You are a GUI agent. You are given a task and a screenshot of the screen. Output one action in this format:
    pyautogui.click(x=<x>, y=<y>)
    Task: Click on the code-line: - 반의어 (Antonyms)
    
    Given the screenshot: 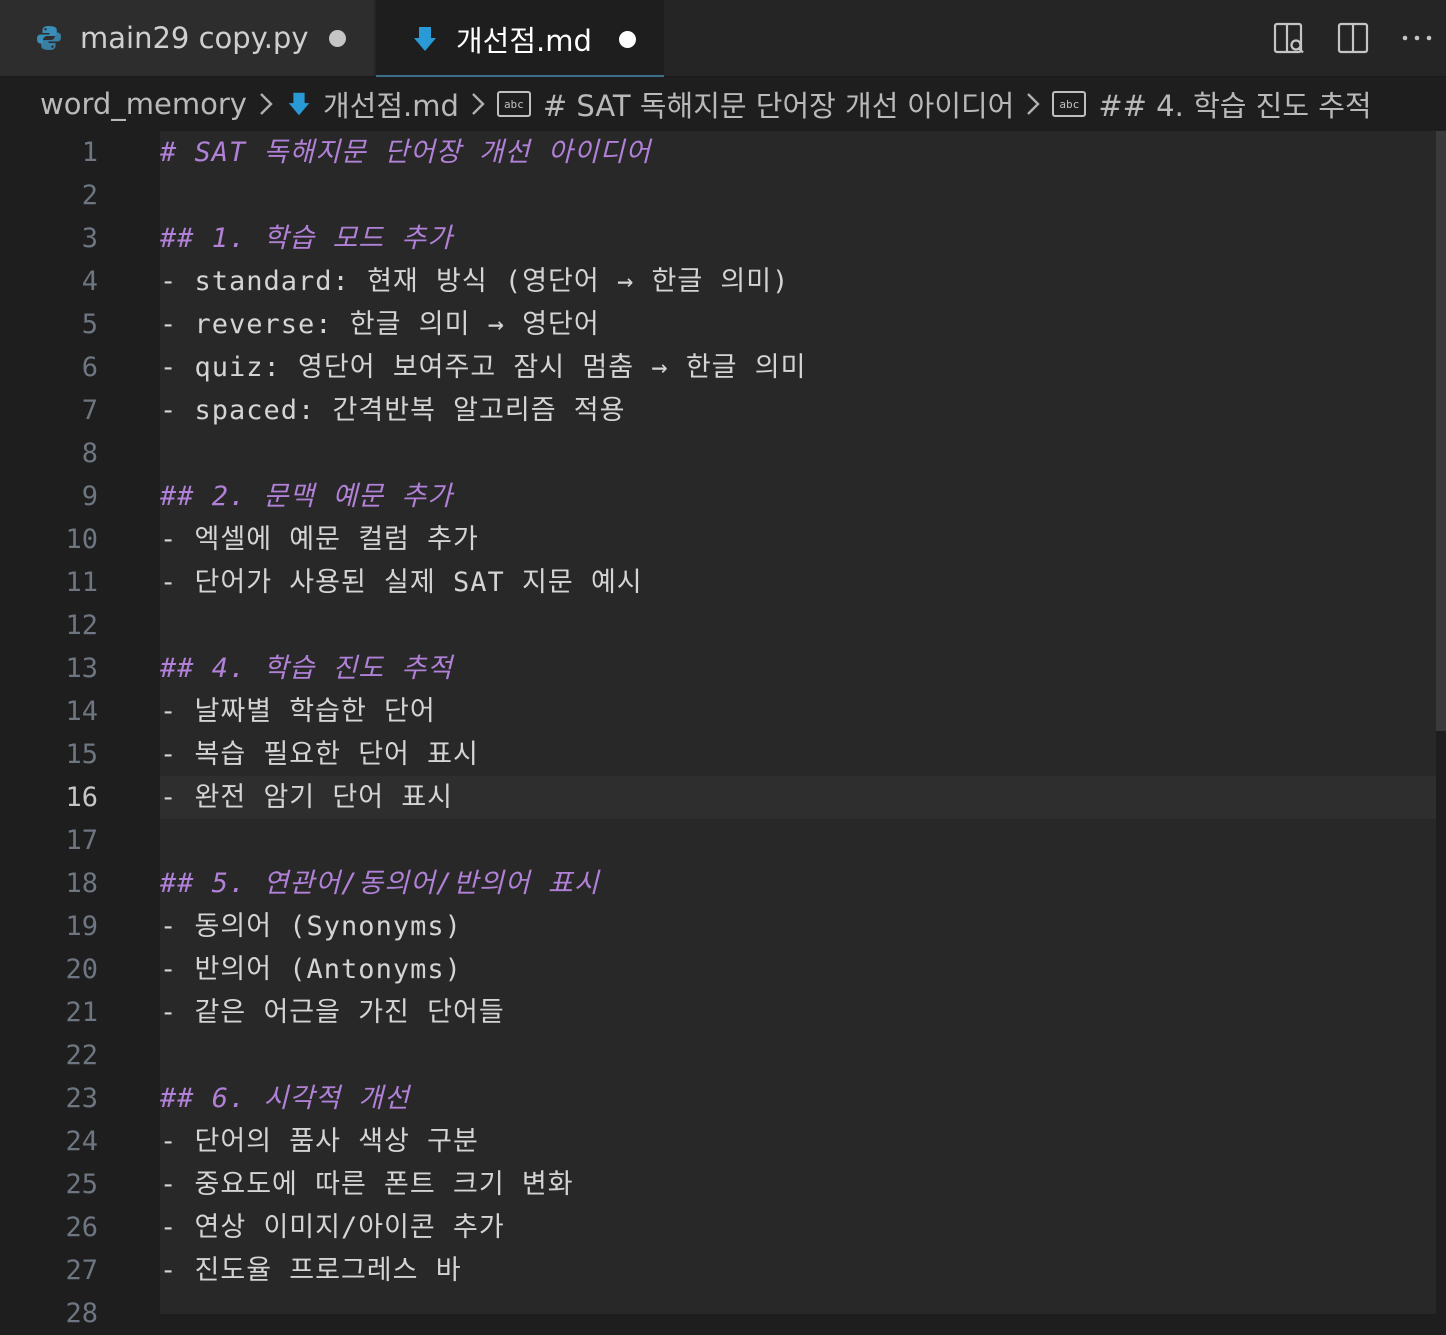 What is the action you would take?
    pyautogui.click(x=311, y=969)
    